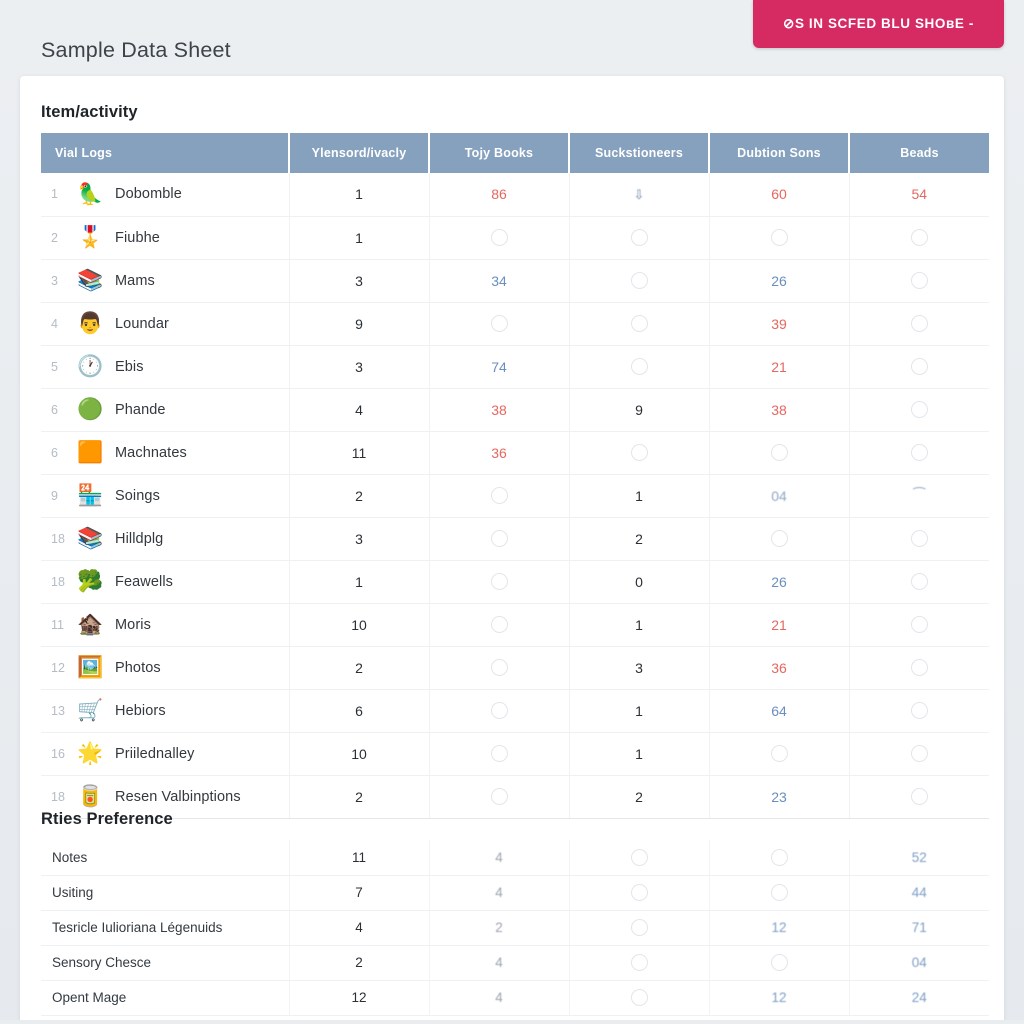 This screenshot has width=1024, height=1024. I want to click on cell-c4: 39, so click(779, 324).